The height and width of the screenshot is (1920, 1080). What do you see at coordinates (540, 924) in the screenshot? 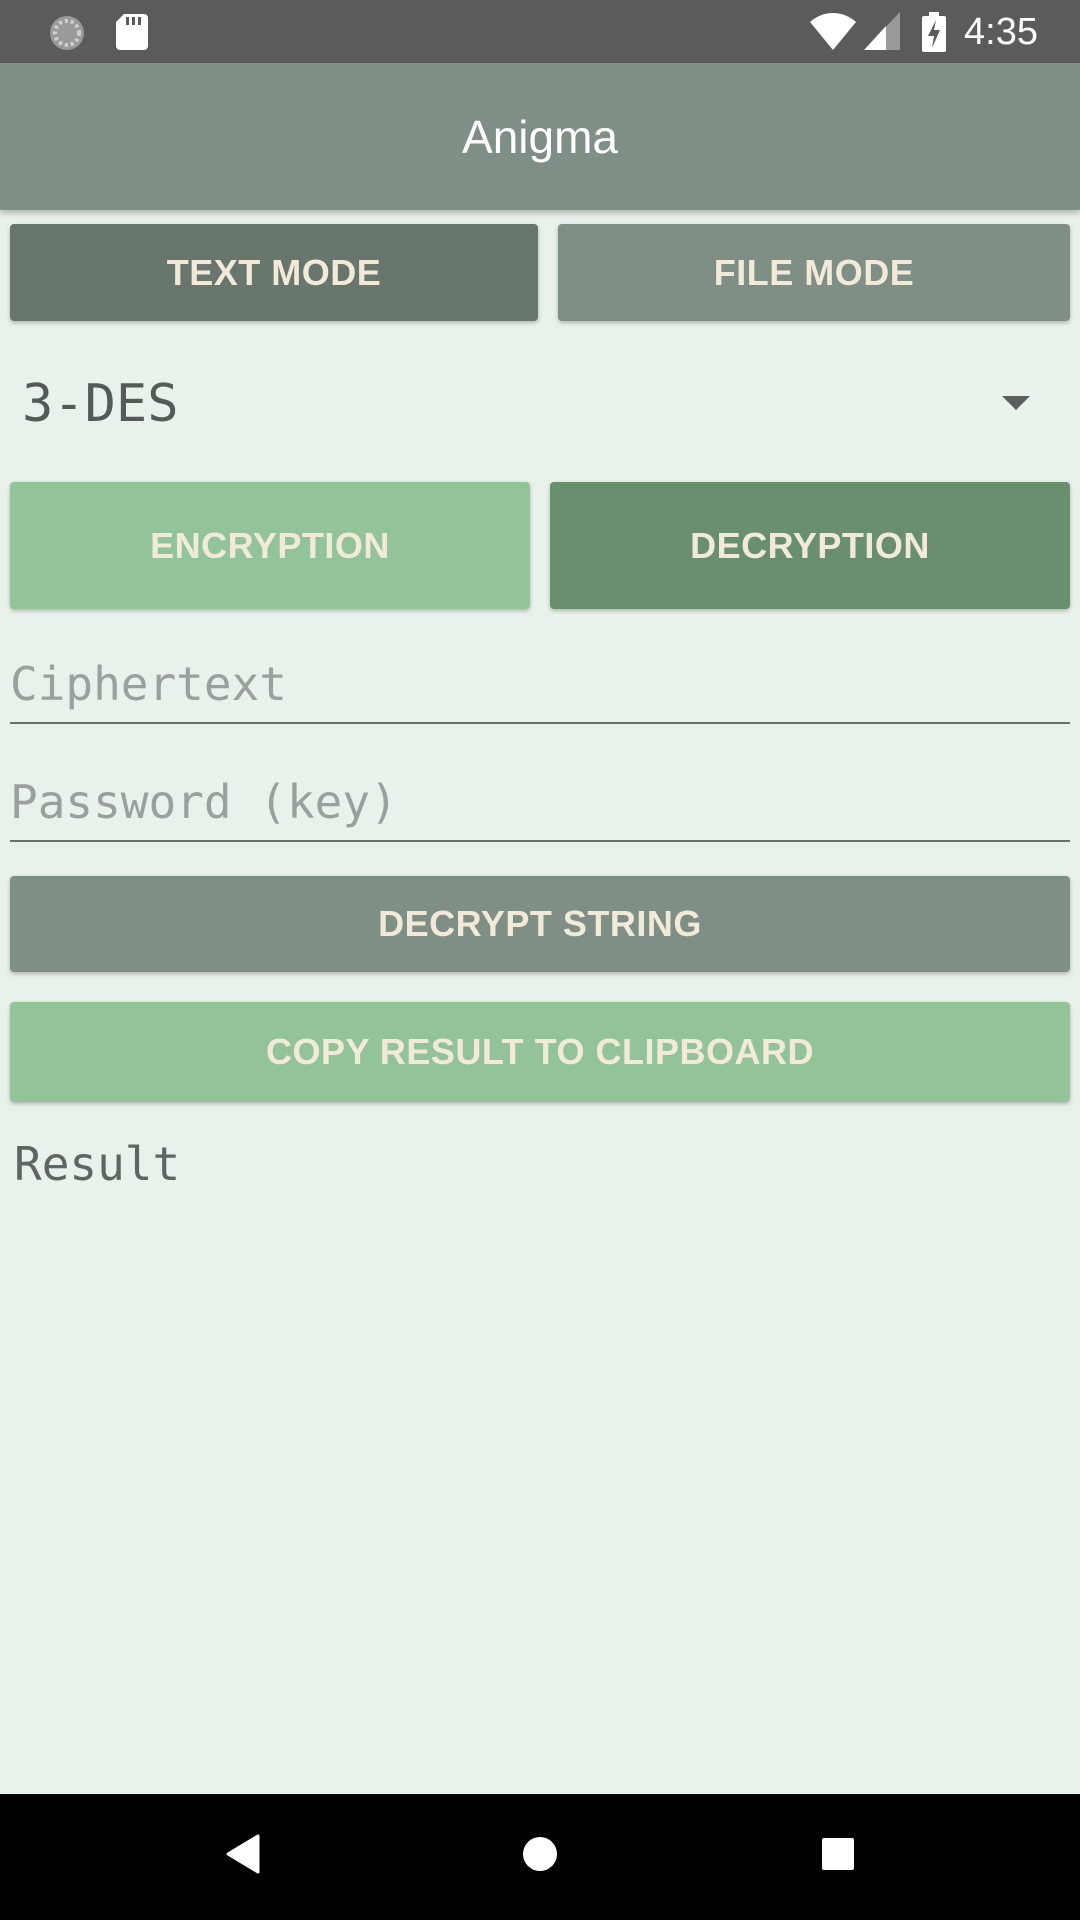
I see `decrypt-string-button: DECRYPT STRING` at bounding box center [540, 924].